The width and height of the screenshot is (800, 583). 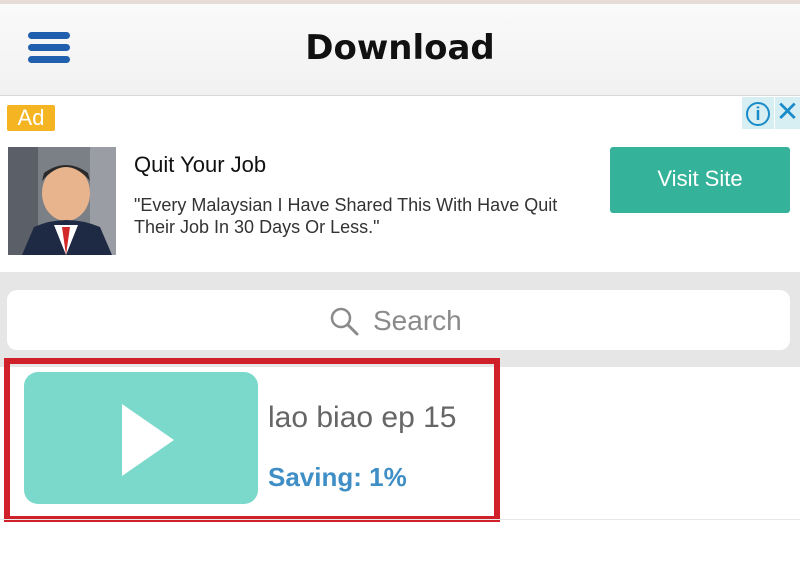 I want to click on ad-image, so click(x=62, y=201).